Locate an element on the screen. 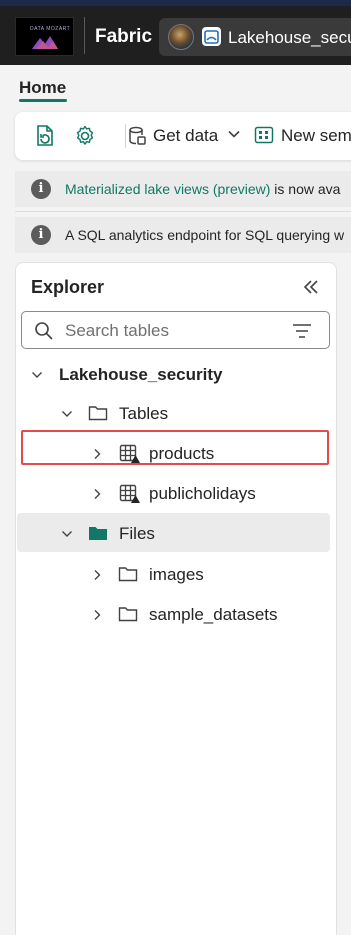 The height and width of the screenshot is (935, 351). files-folder-label: Files is located at coordinates (137, 533).